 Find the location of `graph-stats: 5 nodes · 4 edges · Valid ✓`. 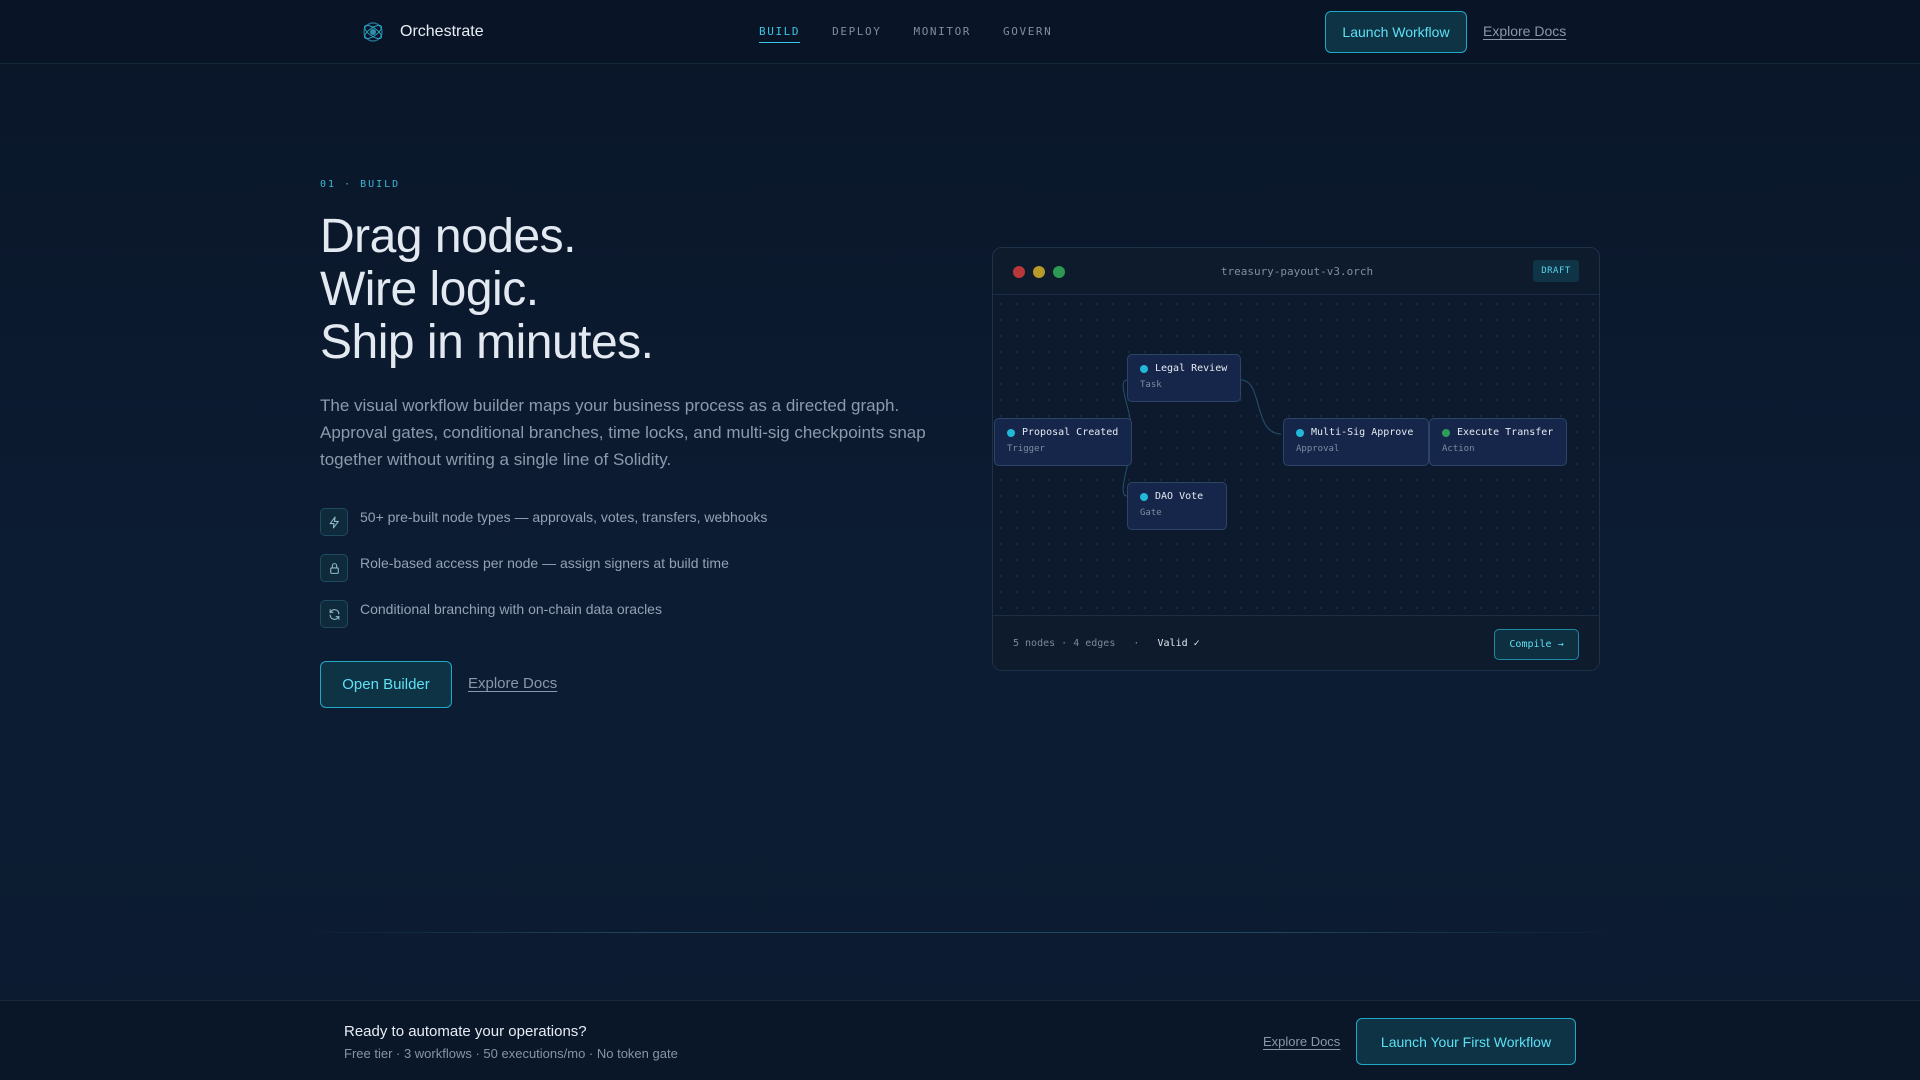

graph-stats: 5 nodes · 4 edges · Valid ✓ is located at coordinates (1106, 643).